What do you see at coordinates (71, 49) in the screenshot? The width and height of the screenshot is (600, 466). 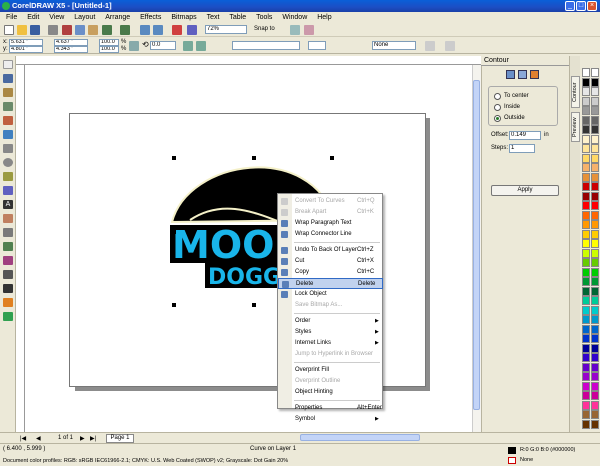 I see `height-field: 4.343 "` at bounding box center [71, 49].